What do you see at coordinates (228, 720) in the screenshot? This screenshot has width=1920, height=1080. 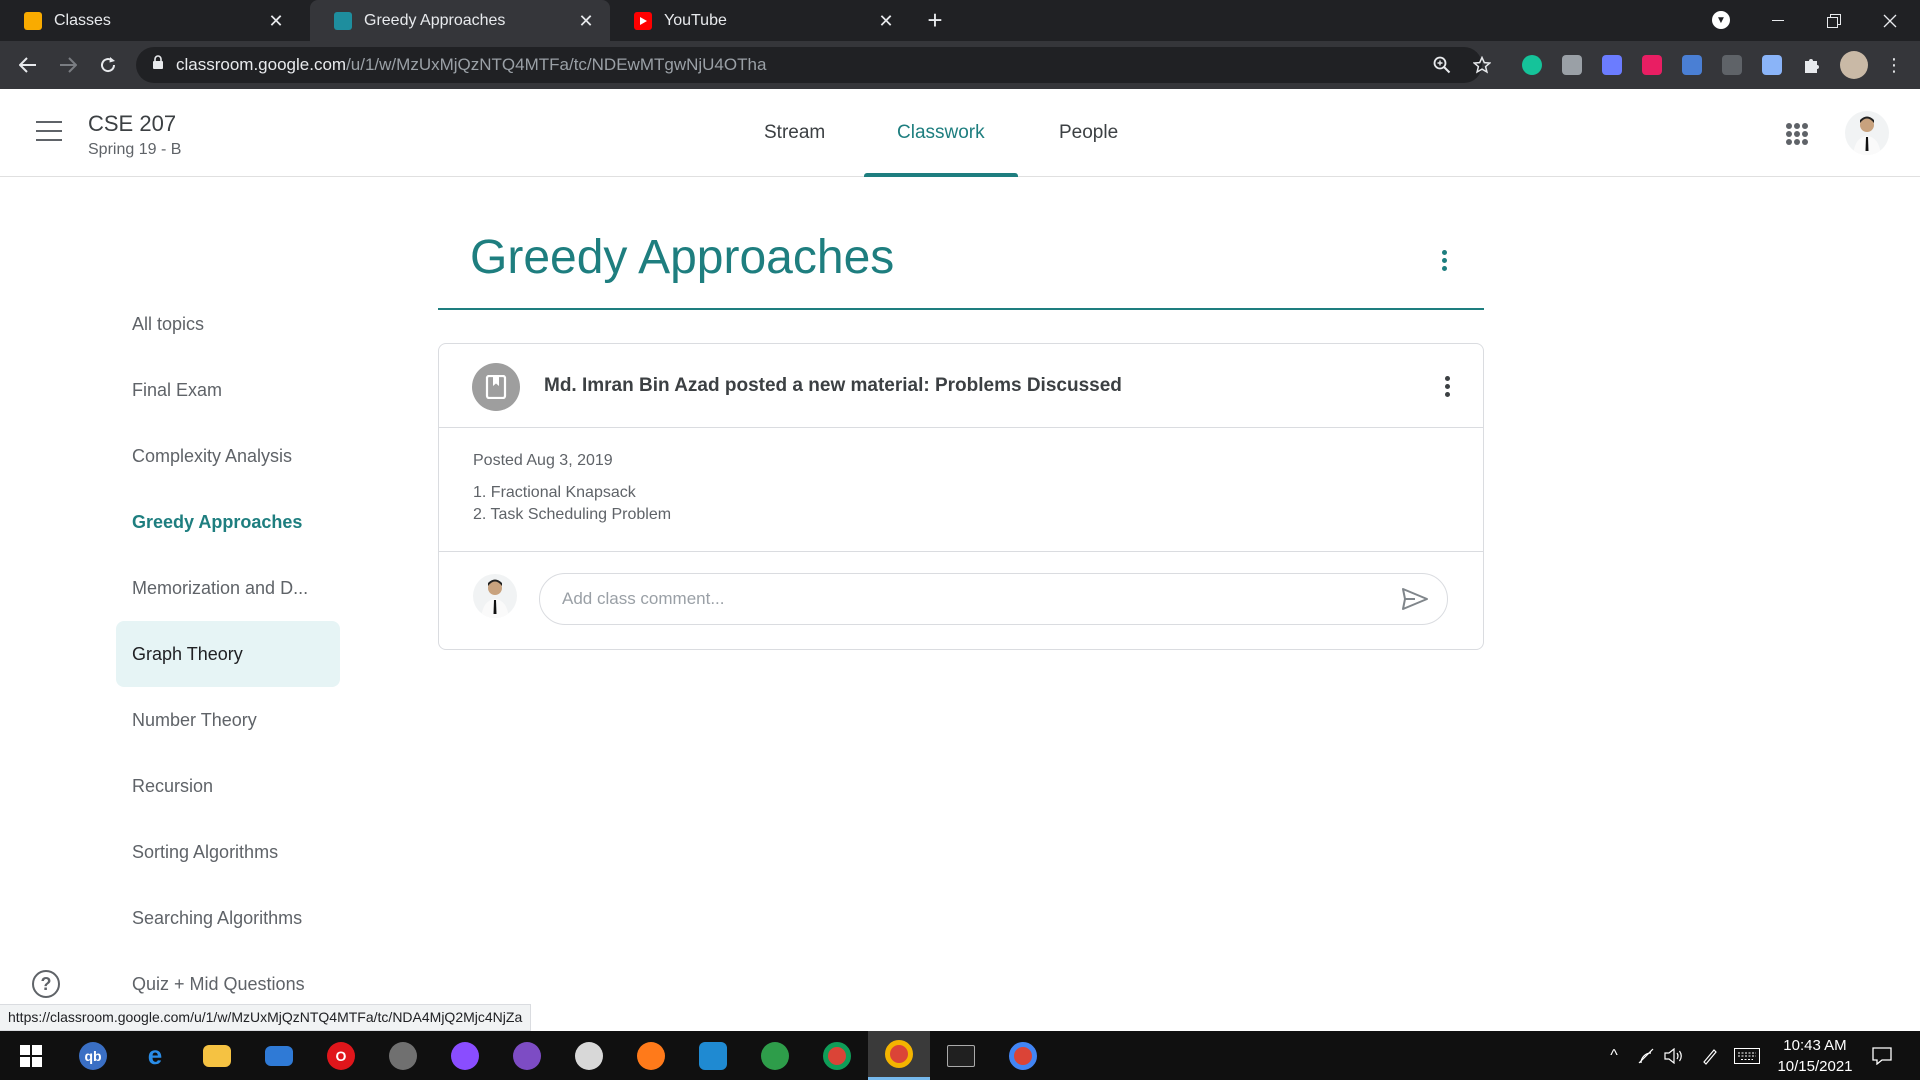 I see `topic-number-theory: Number Theory` at bounding box center [228, 720].